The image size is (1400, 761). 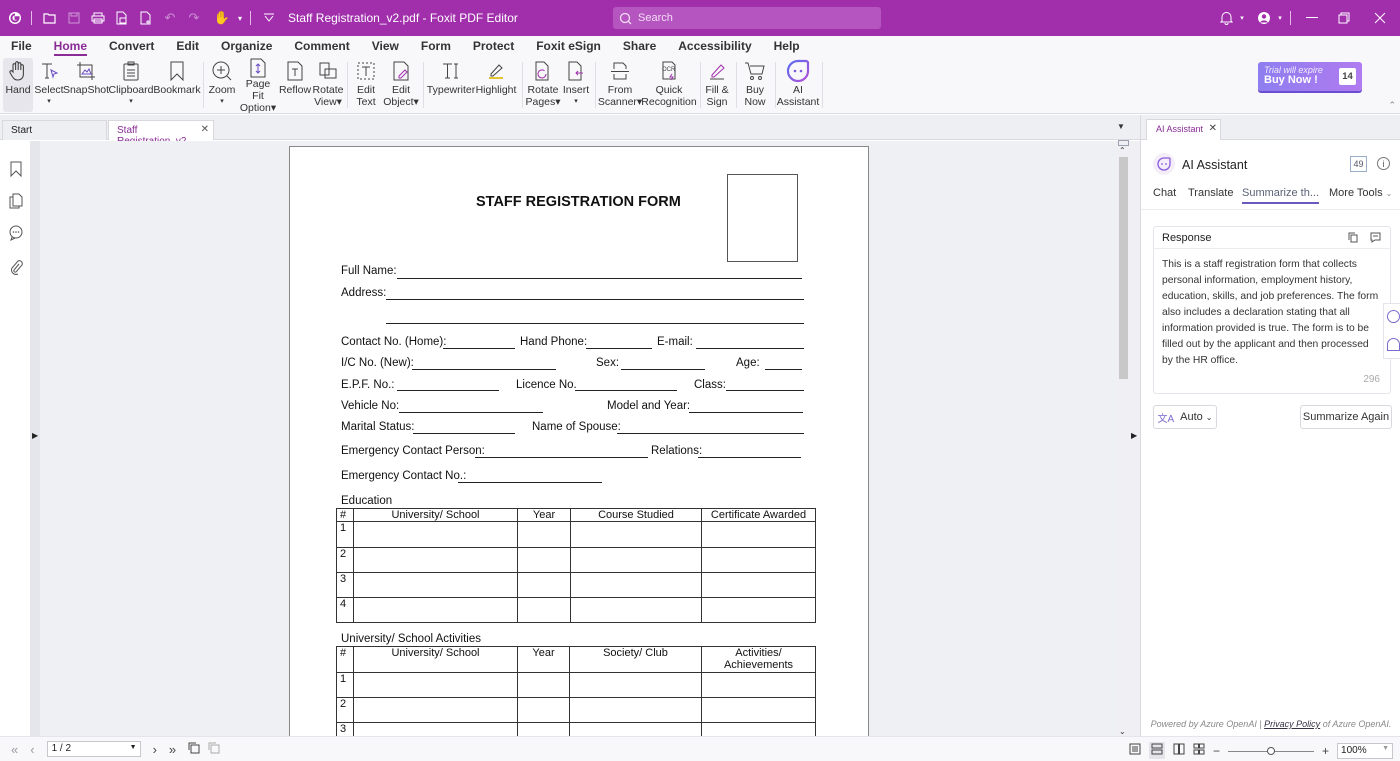 I want to click on scroll-down-icon: ⌄, so click(x=1122, y=731).